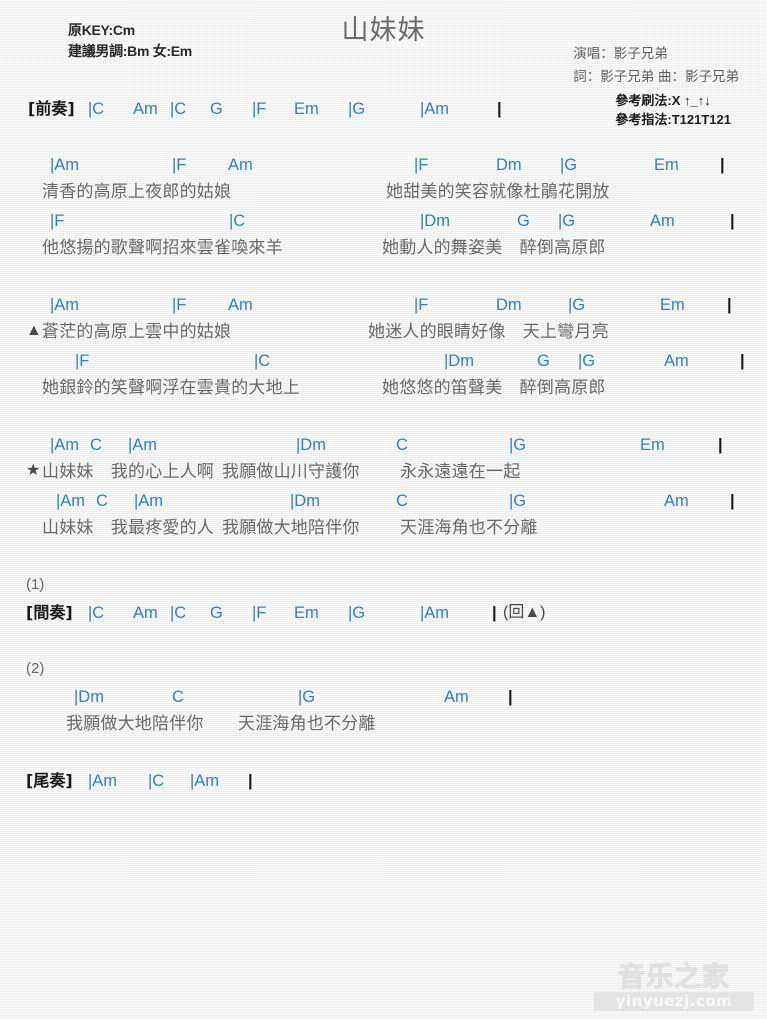 Image resolution: width=767 pixels, height=1019 pixels. What do you see at coordinates (674, 1001) in the screenshot?
I see `watermark-url: yinyuezj.com` at bounding box center [674, 1001].